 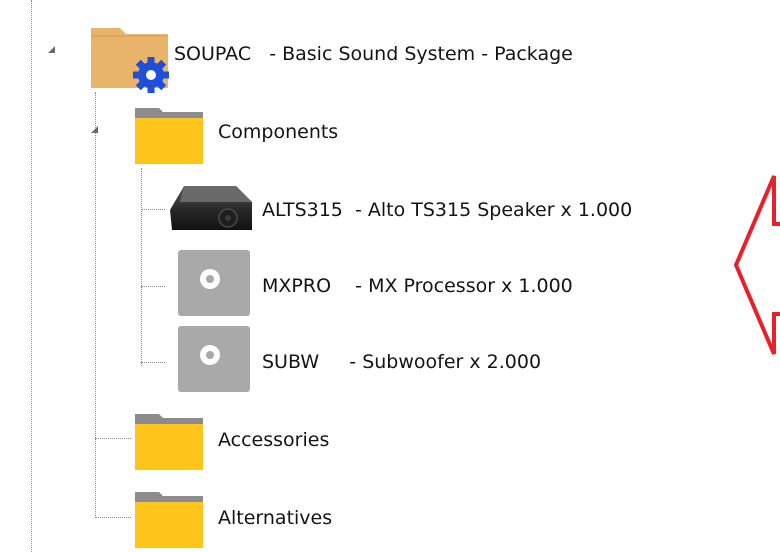 What do you see at coordinates (373, 54) in the screenshot?
I see `package-label: SOUPAC - Basic Sound System - Package` at bounding box center [373, 54].